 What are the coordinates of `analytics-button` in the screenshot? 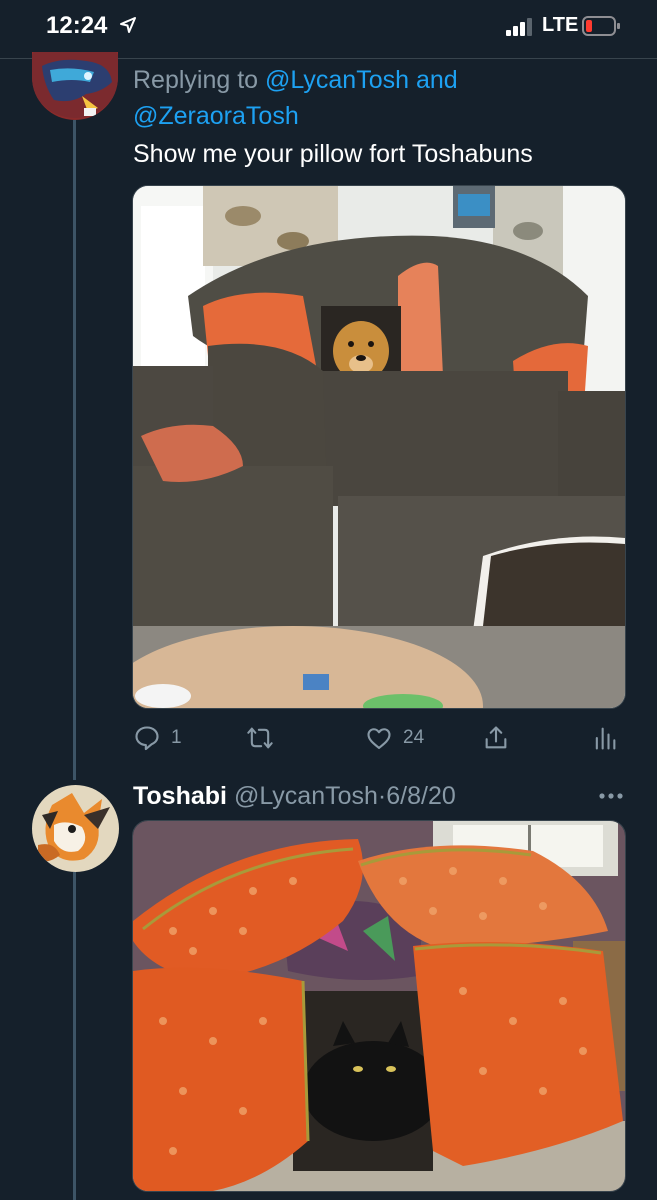 It's located at (605, 738).